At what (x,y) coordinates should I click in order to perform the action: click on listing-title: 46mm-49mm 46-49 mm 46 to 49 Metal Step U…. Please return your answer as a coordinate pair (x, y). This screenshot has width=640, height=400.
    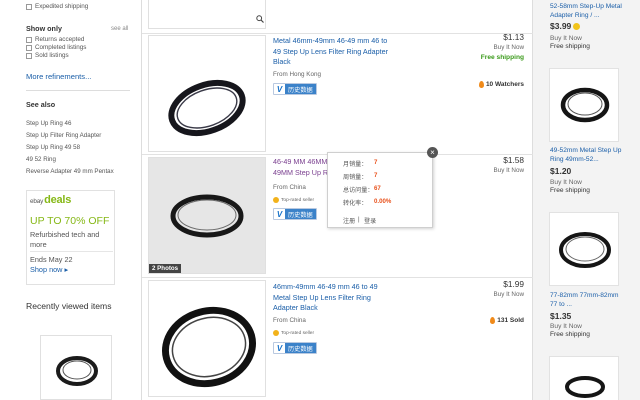
    Looking at the image, I should click on (332, 298).